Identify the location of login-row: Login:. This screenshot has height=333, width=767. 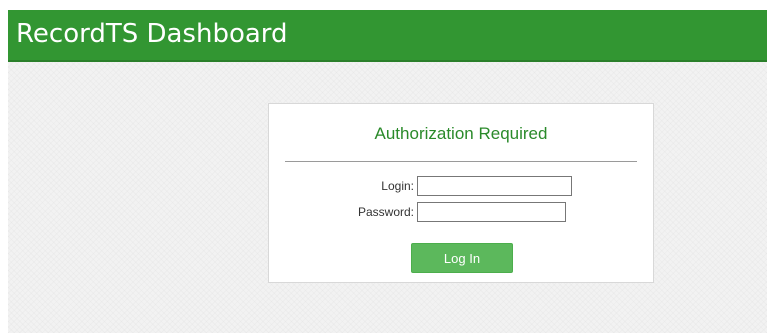
(465, 186).